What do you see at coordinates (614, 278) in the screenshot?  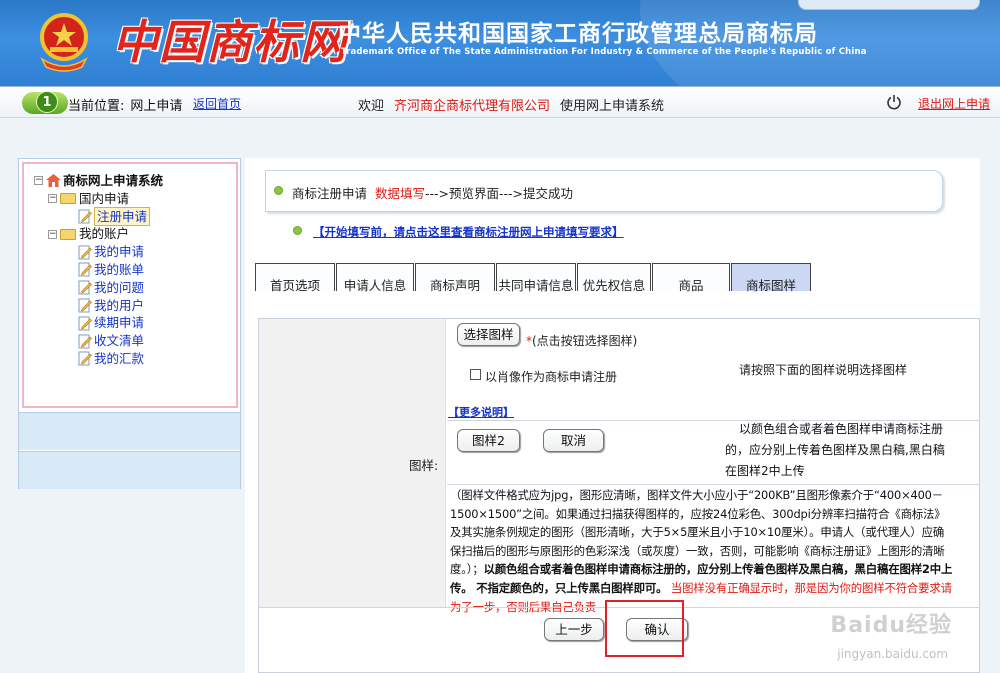 I see `tab-priority-info: 优先权信息` at bounding box center [614, 278].